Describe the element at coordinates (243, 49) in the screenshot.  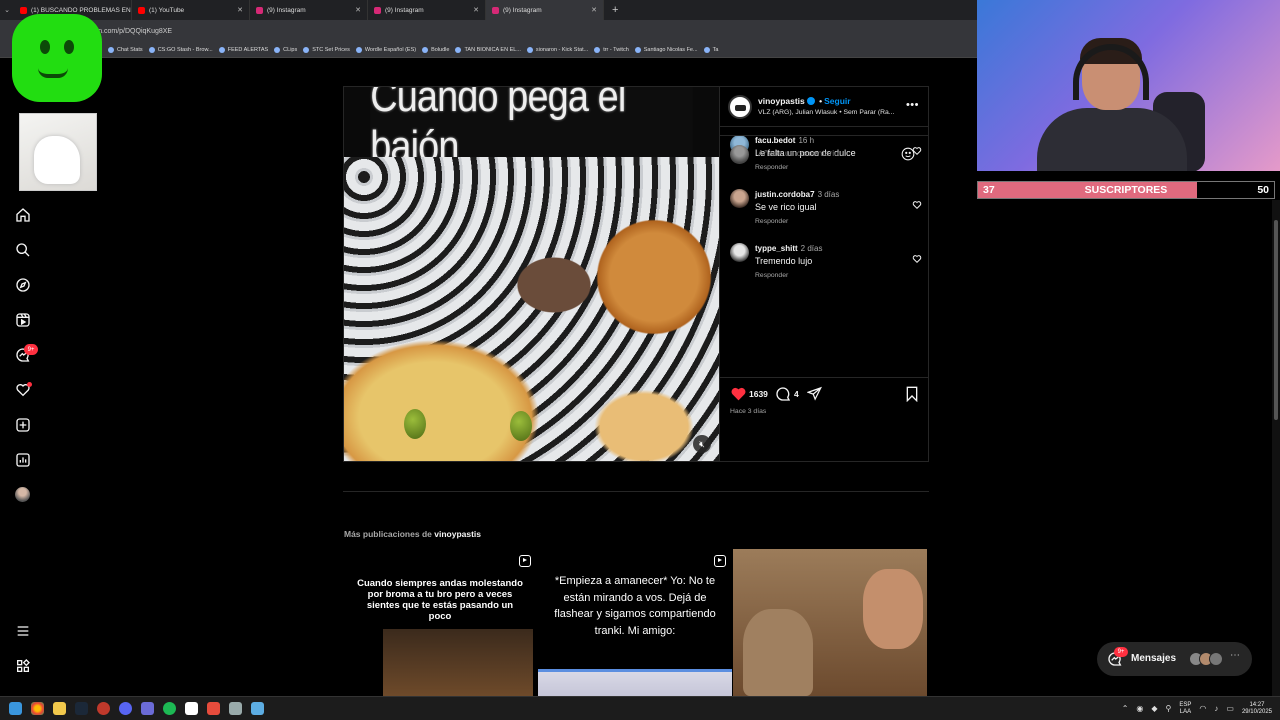
I see `bookmark-item: FEED ALERTAS` at that location.